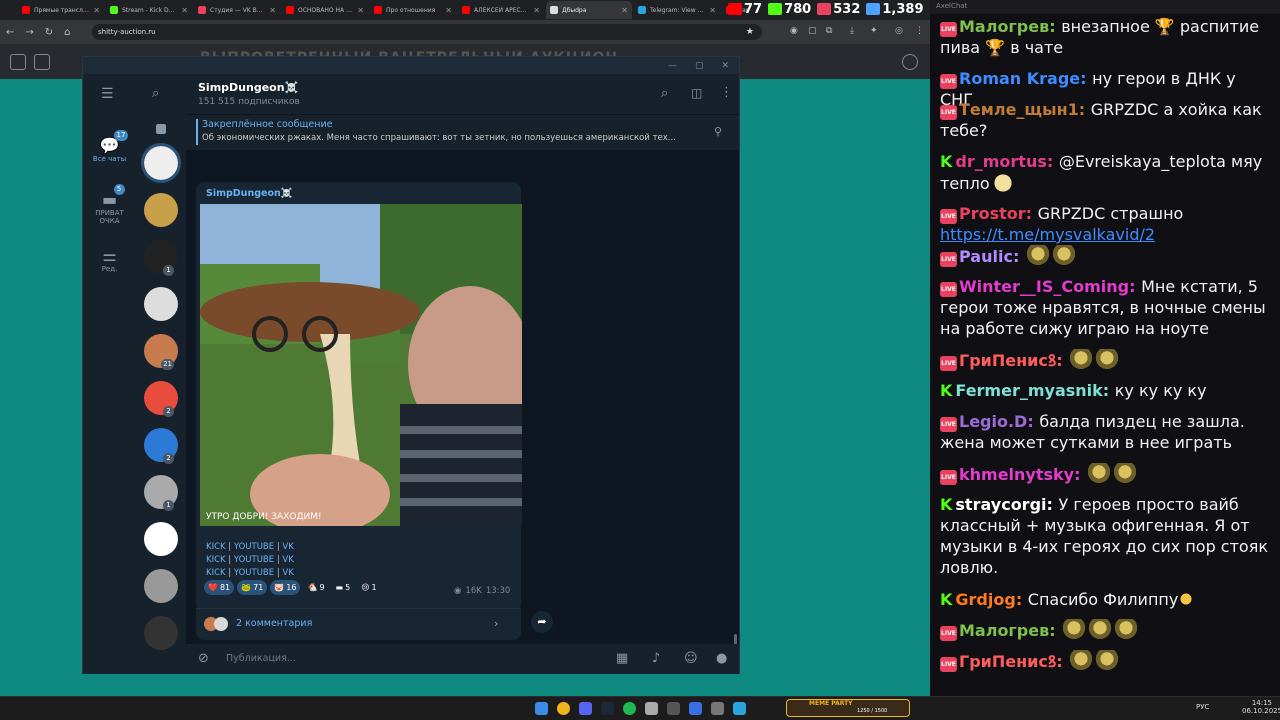  What do you see at coordinates (1261, 707) in the screenshot?
I see `clock: 14:15 06.10.2025` at bounding box center [1261, 707].